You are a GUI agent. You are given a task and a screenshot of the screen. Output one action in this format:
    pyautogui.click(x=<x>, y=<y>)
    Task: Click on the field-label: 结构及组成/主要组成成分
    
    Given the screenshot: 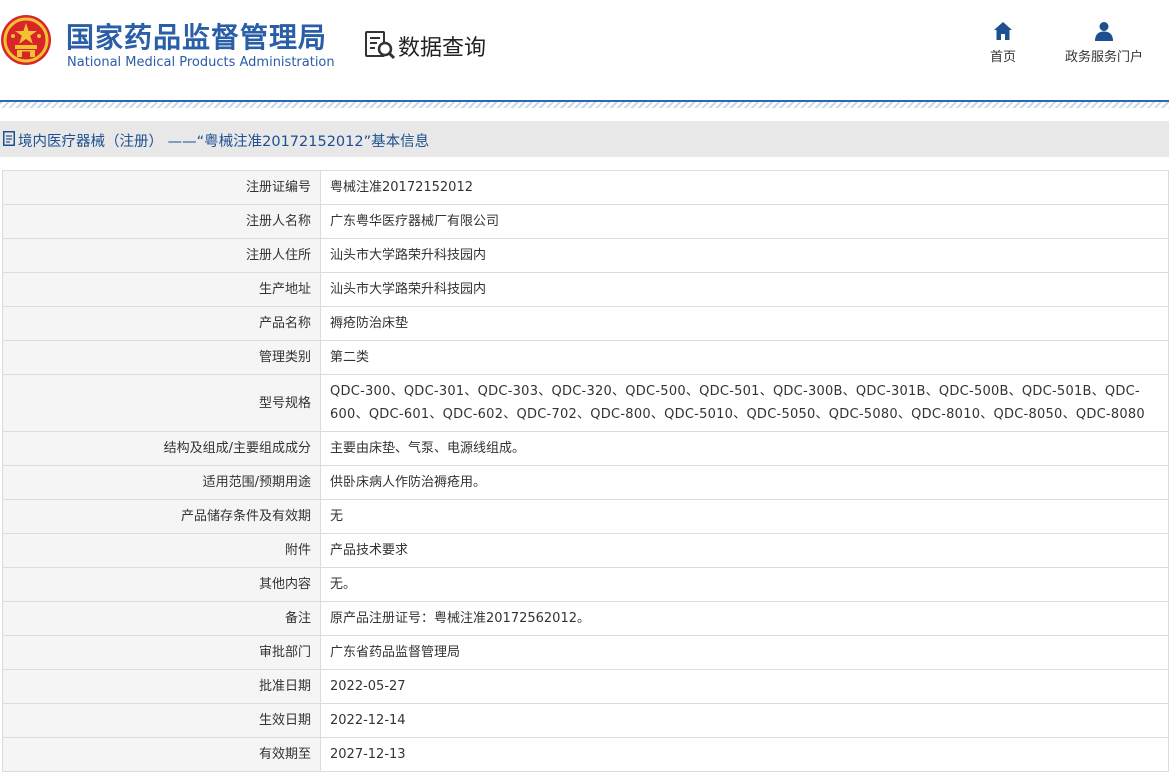 What is the action you would take?
    pyautogui.click(x=161, y=448)
    